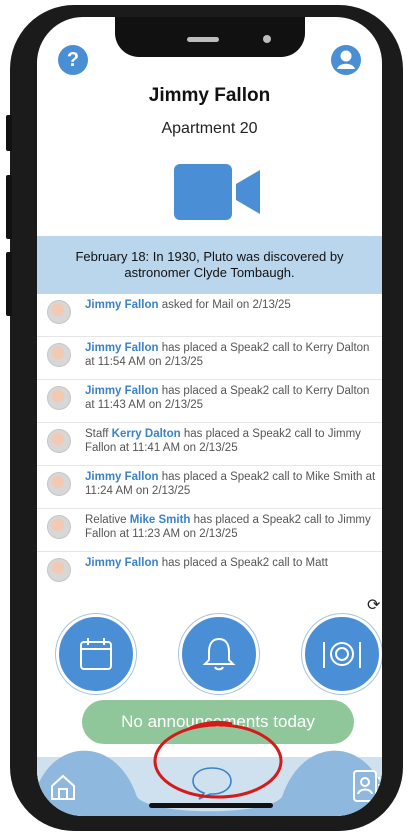 The width and height of the screenshot is (413, 835). I want to click on home-tab, so click(63, 787).